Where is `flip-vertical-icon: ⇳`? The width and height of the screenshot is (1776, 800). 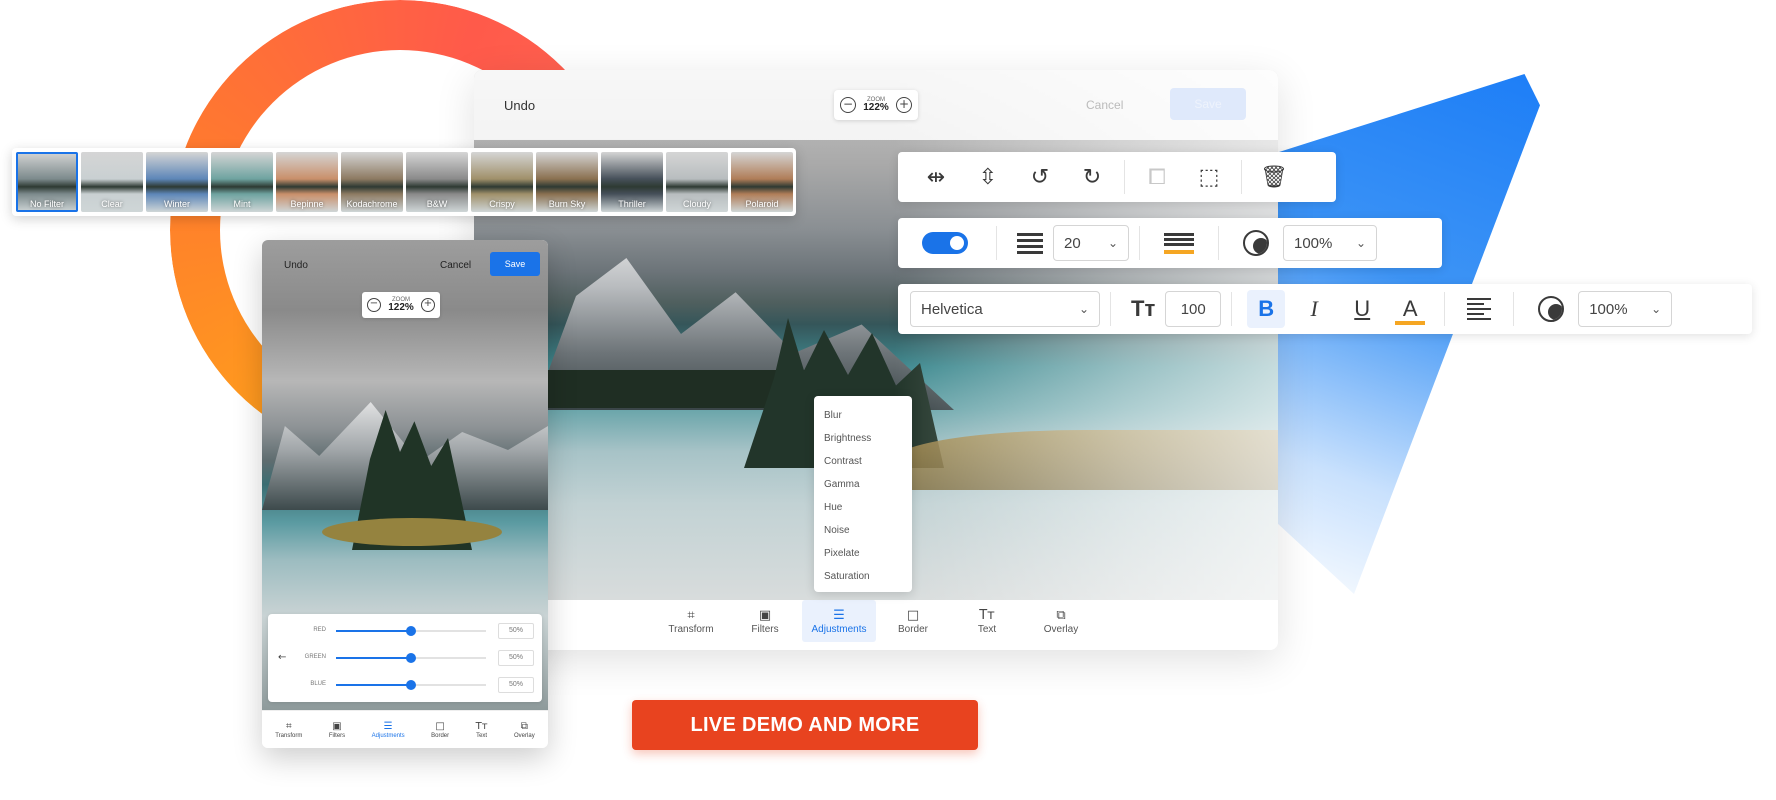
flip-vertical-icon: ⇳ is located at coordinates (988, 177).